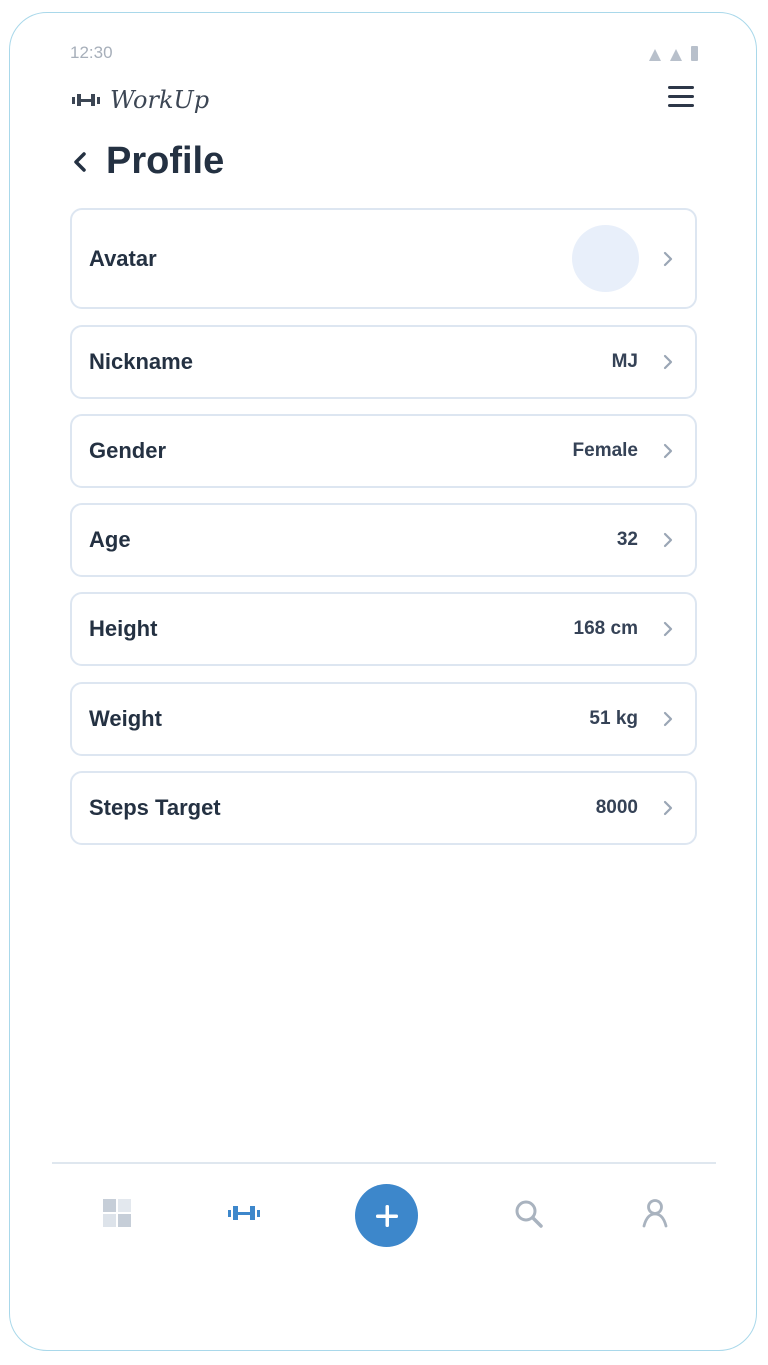  Describe the element at coordinates (383, 719) in the screenshot. I see `profile-row-weight: Weight 51 kg` at that location.